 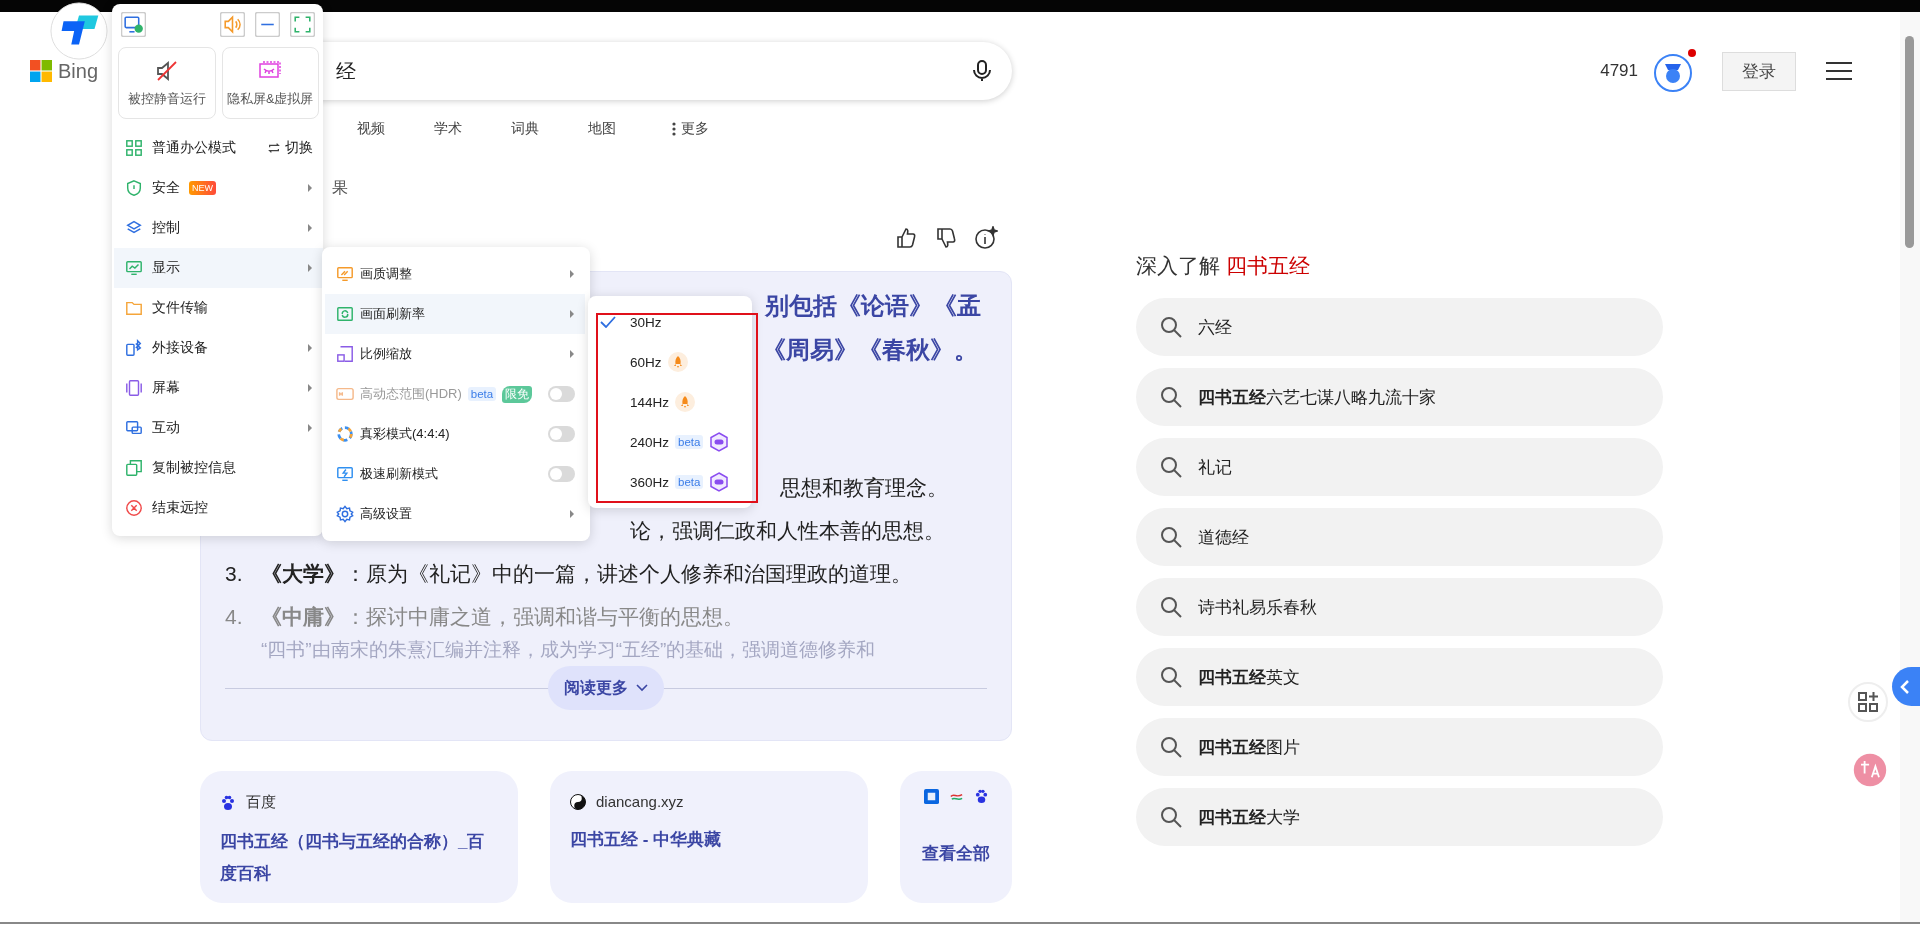 I want to click on menu-item: 外接设备, so click(x=218, y=348).